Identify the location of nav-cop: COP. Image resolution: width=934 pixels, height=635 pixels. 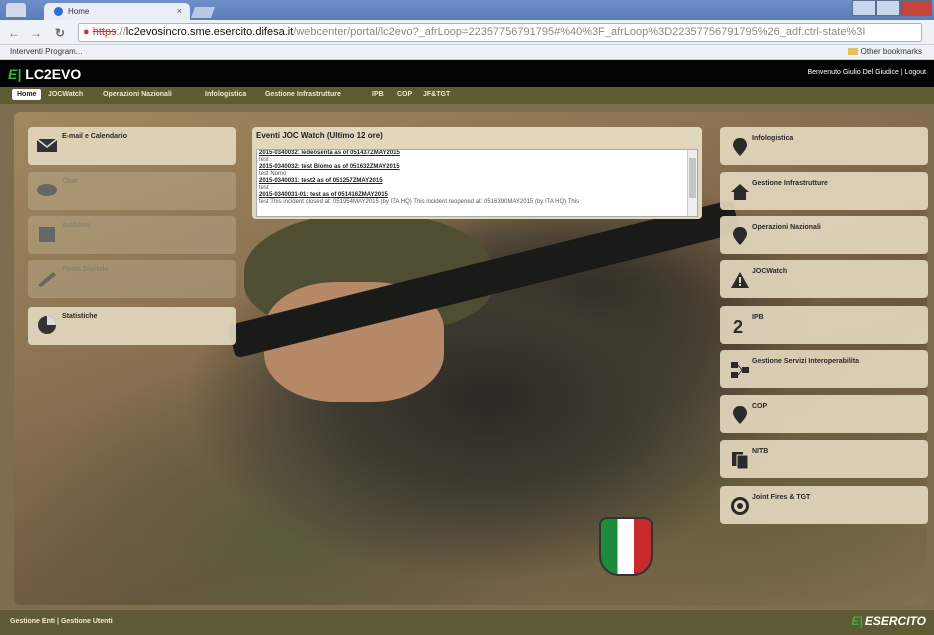
(404, 94).